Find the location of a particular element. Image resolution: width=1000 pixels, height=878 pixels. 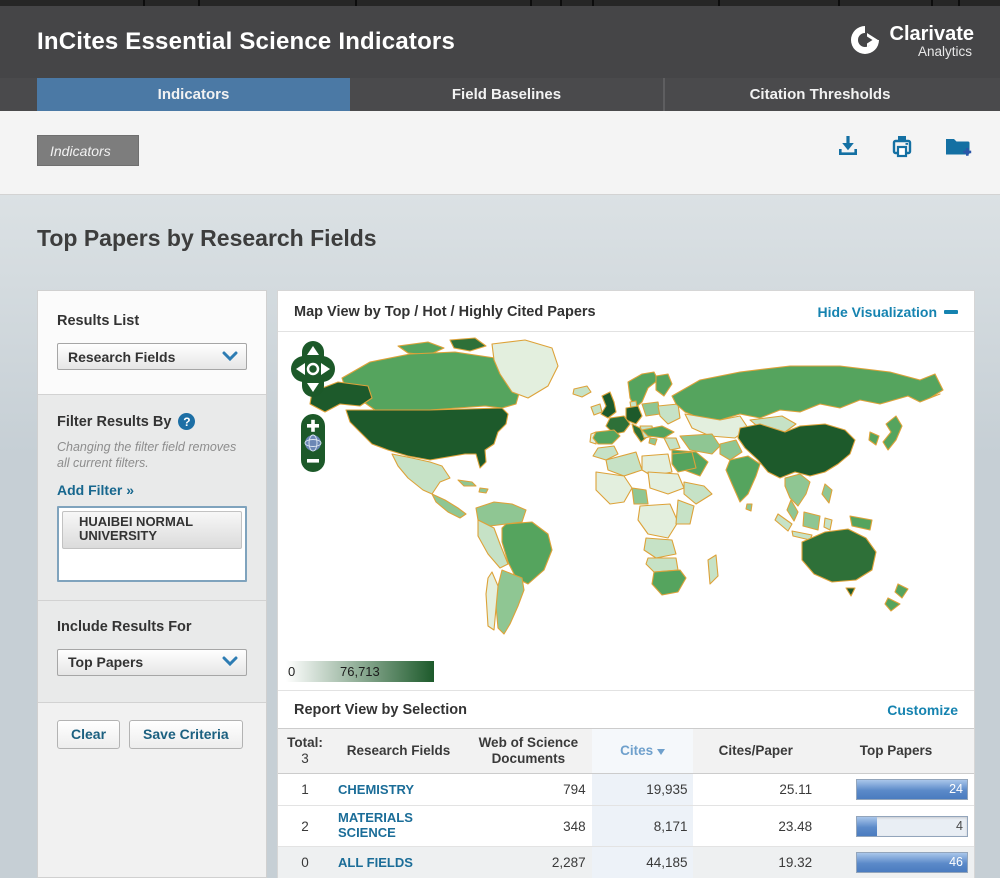

map-controls is located at coordinates (313, 406).